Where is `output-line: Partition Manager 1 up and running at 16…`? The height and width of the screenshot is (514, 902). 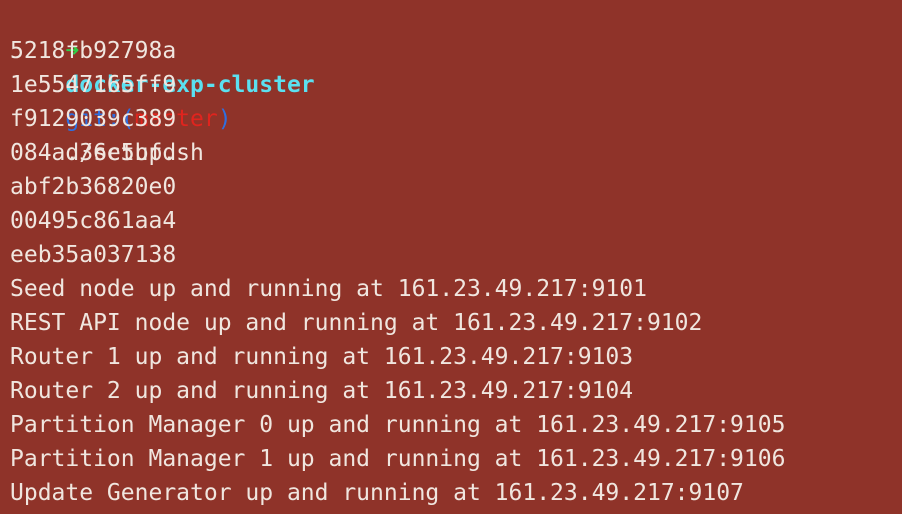 output-line: Partition Manager 1 up and running at 16… is located at coordinates (398, 459).